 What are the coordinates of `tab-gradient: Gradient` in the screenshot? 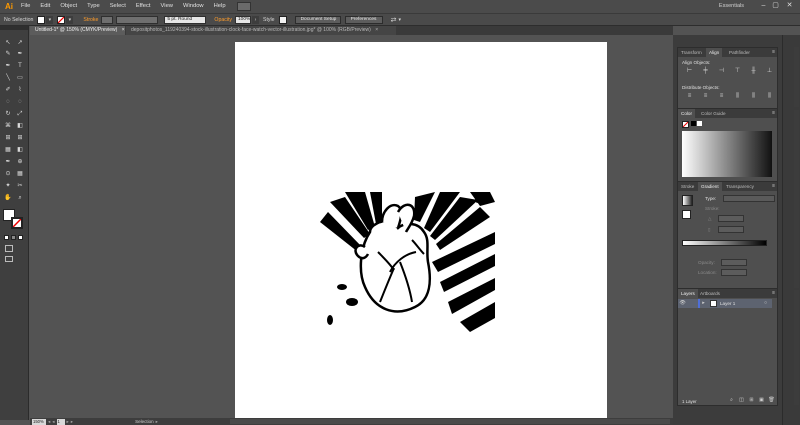 It's located at (710, 186).